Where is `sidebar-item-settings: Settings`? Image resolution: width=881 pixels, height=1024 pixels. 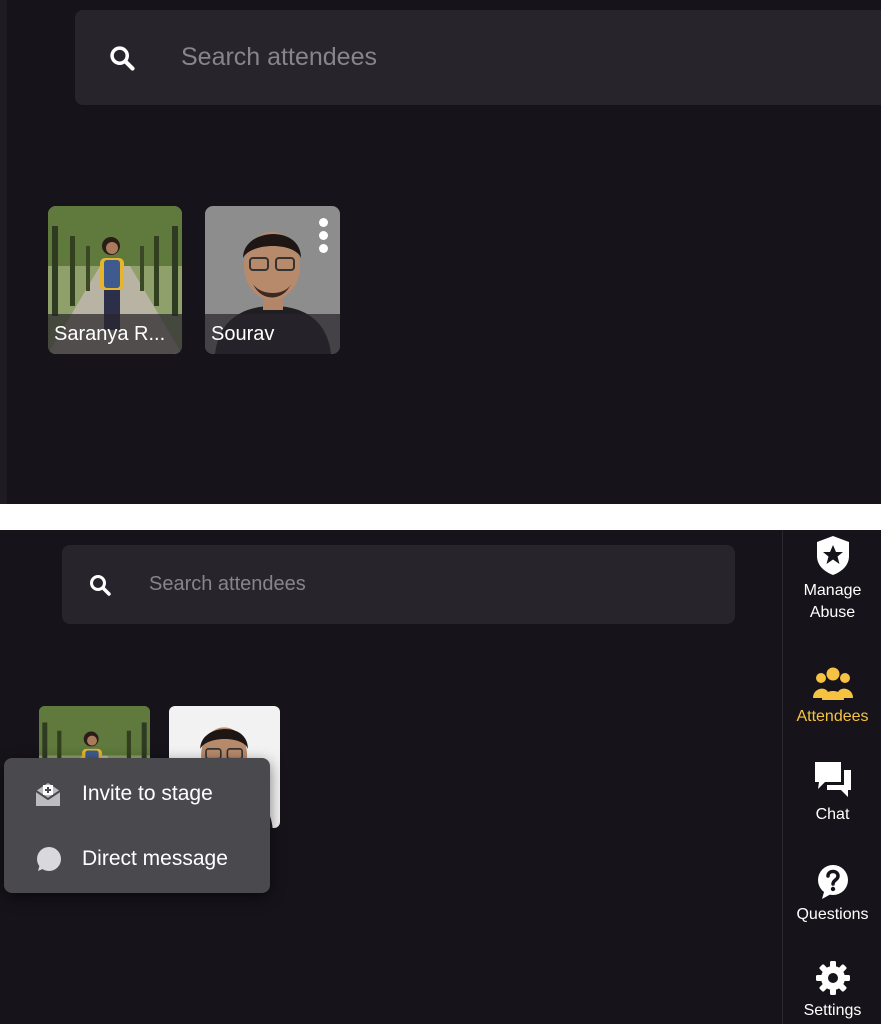
sidebar-item-settings: Settings is located at coordinates (832, 991).